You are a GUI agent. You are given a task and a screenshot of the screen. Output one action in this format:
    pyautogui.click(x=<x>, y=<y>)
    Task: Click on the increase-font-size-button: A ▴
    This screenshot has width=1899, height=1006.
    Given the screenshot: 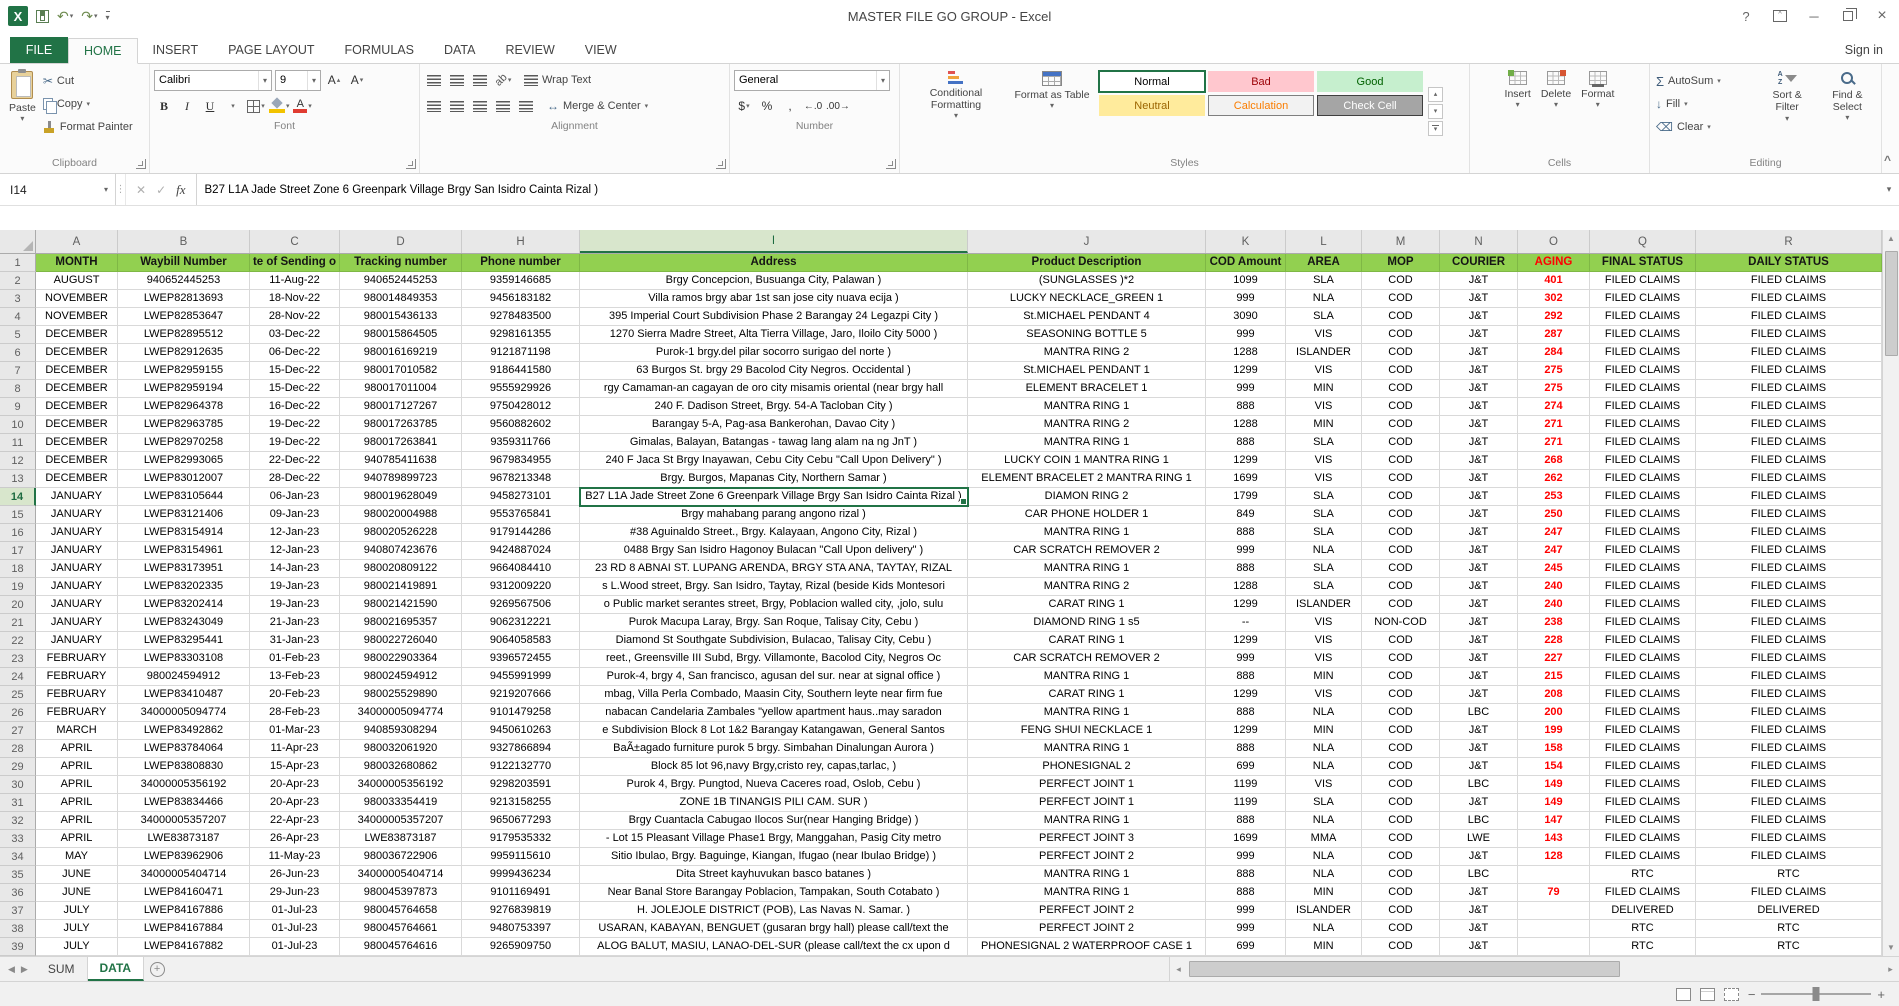 What is the action you would take?
    pyautogui.click(x=334, y=80)
    